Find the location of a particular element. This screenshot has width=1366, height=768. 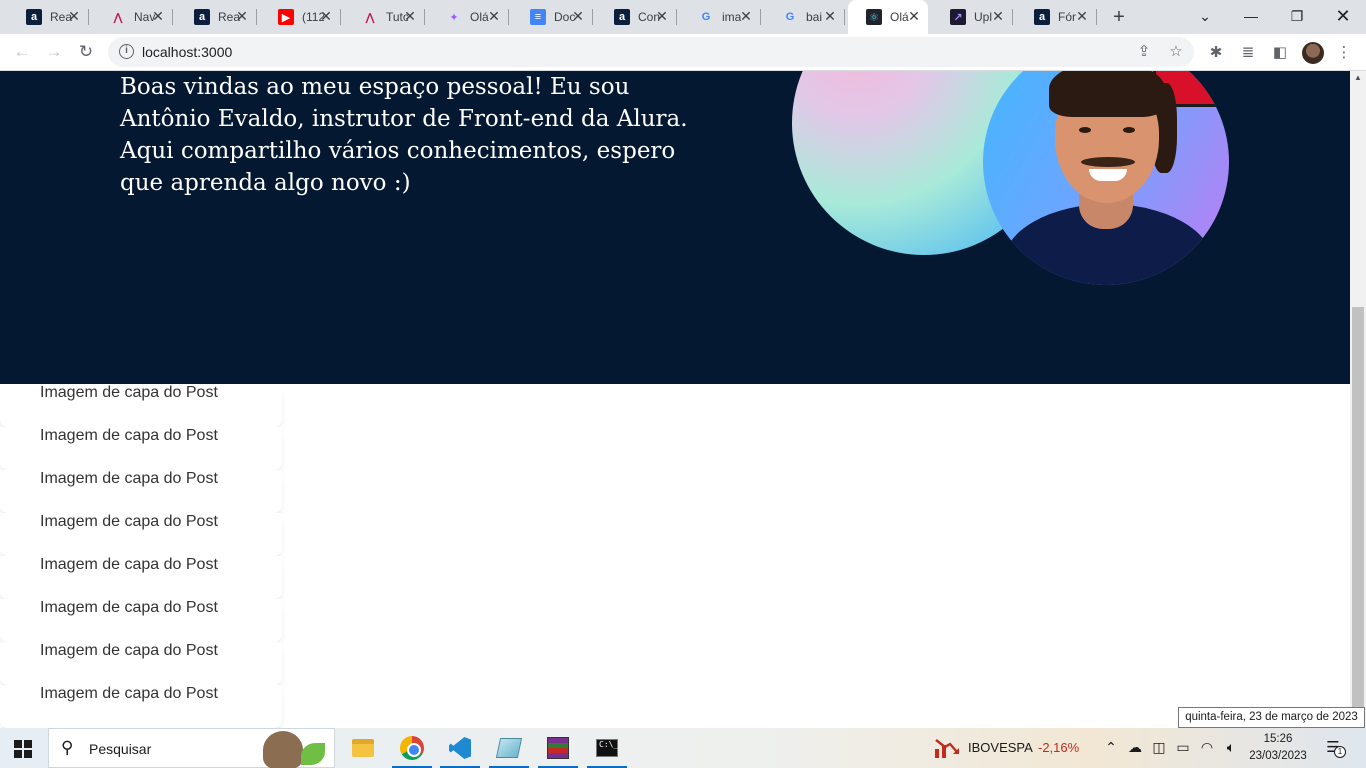

share-icon: ⇪ is located at coordinates (1144, 52).